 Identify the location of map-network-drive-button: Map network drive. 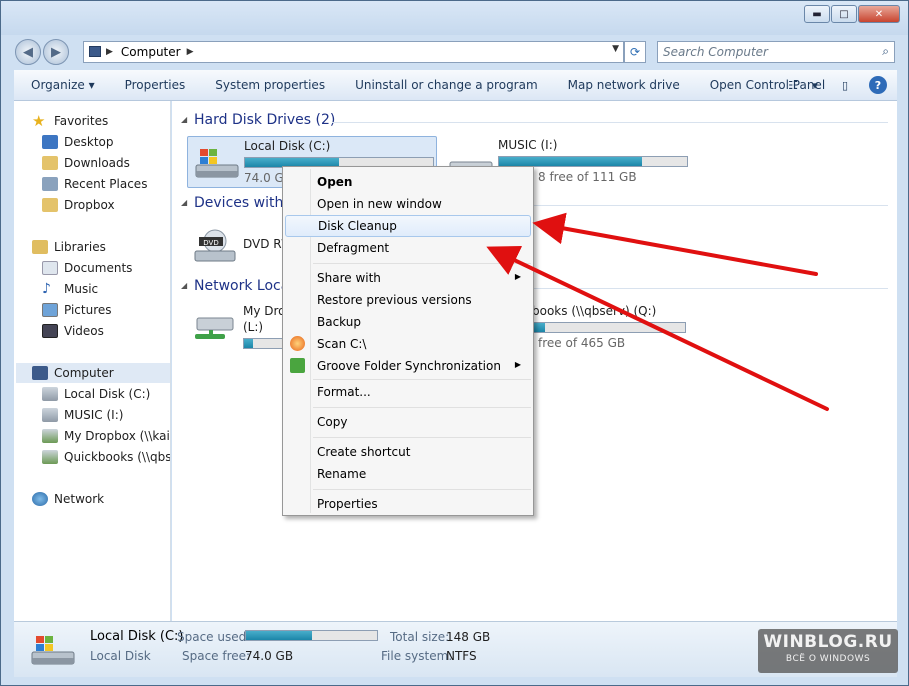
(624, 85).